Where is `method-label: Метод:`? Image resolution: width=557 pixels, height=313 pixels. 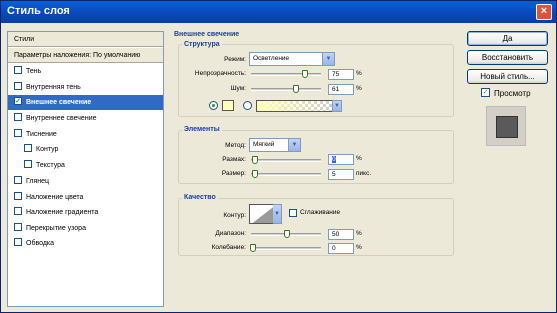 method-label: Метод: is located at coordinates (235, 145).